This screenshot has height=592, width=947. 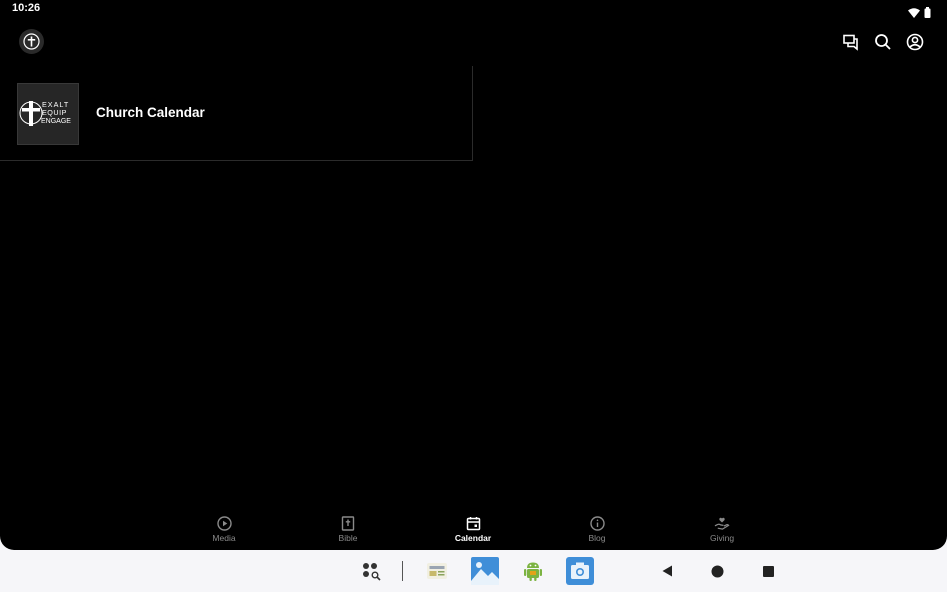 What do you see at coordinates (473, 42) in the screenshot?
I see `app-bar` at bounding box center [473, 42].